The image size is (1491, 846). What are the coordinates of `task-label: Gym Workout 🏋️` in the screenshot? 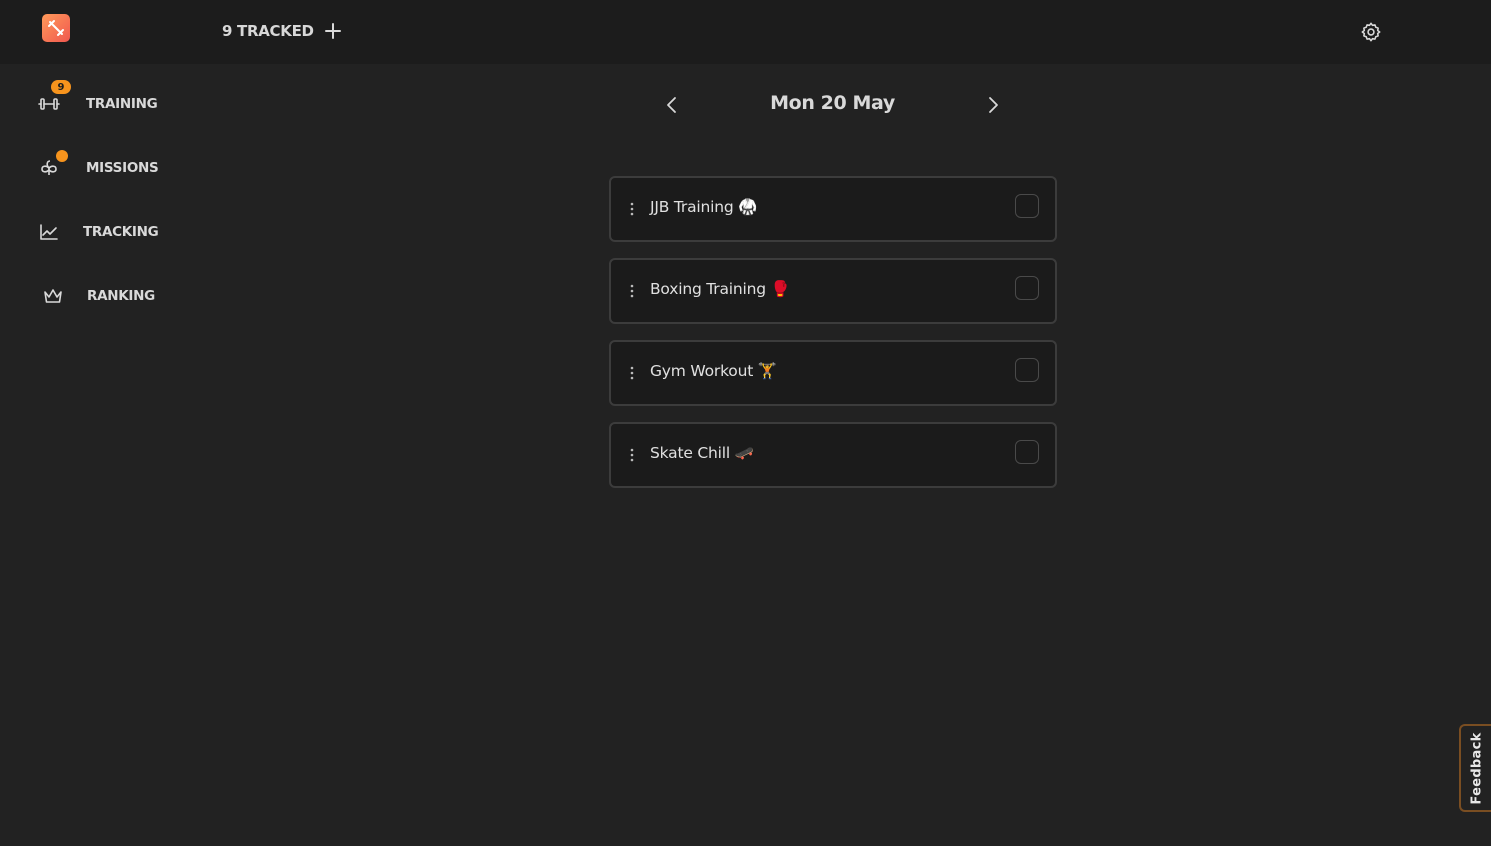 It's located at (713, 371).